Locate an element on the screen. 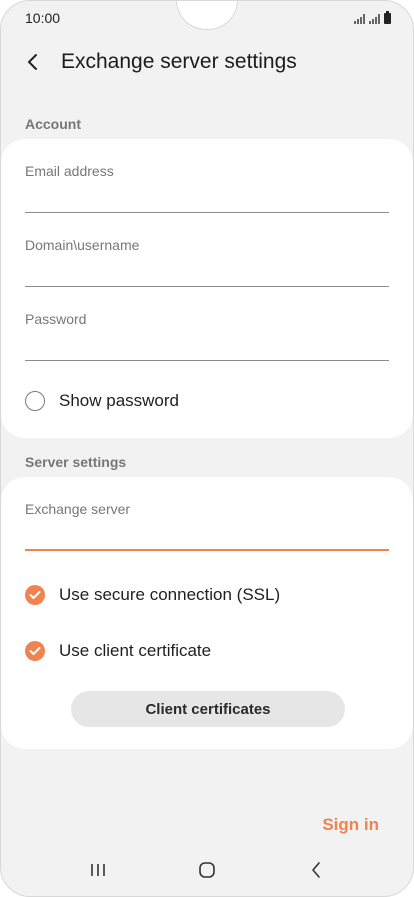 This screenshot has height=897, width=414. home-button is located at coordinates (207, 870).